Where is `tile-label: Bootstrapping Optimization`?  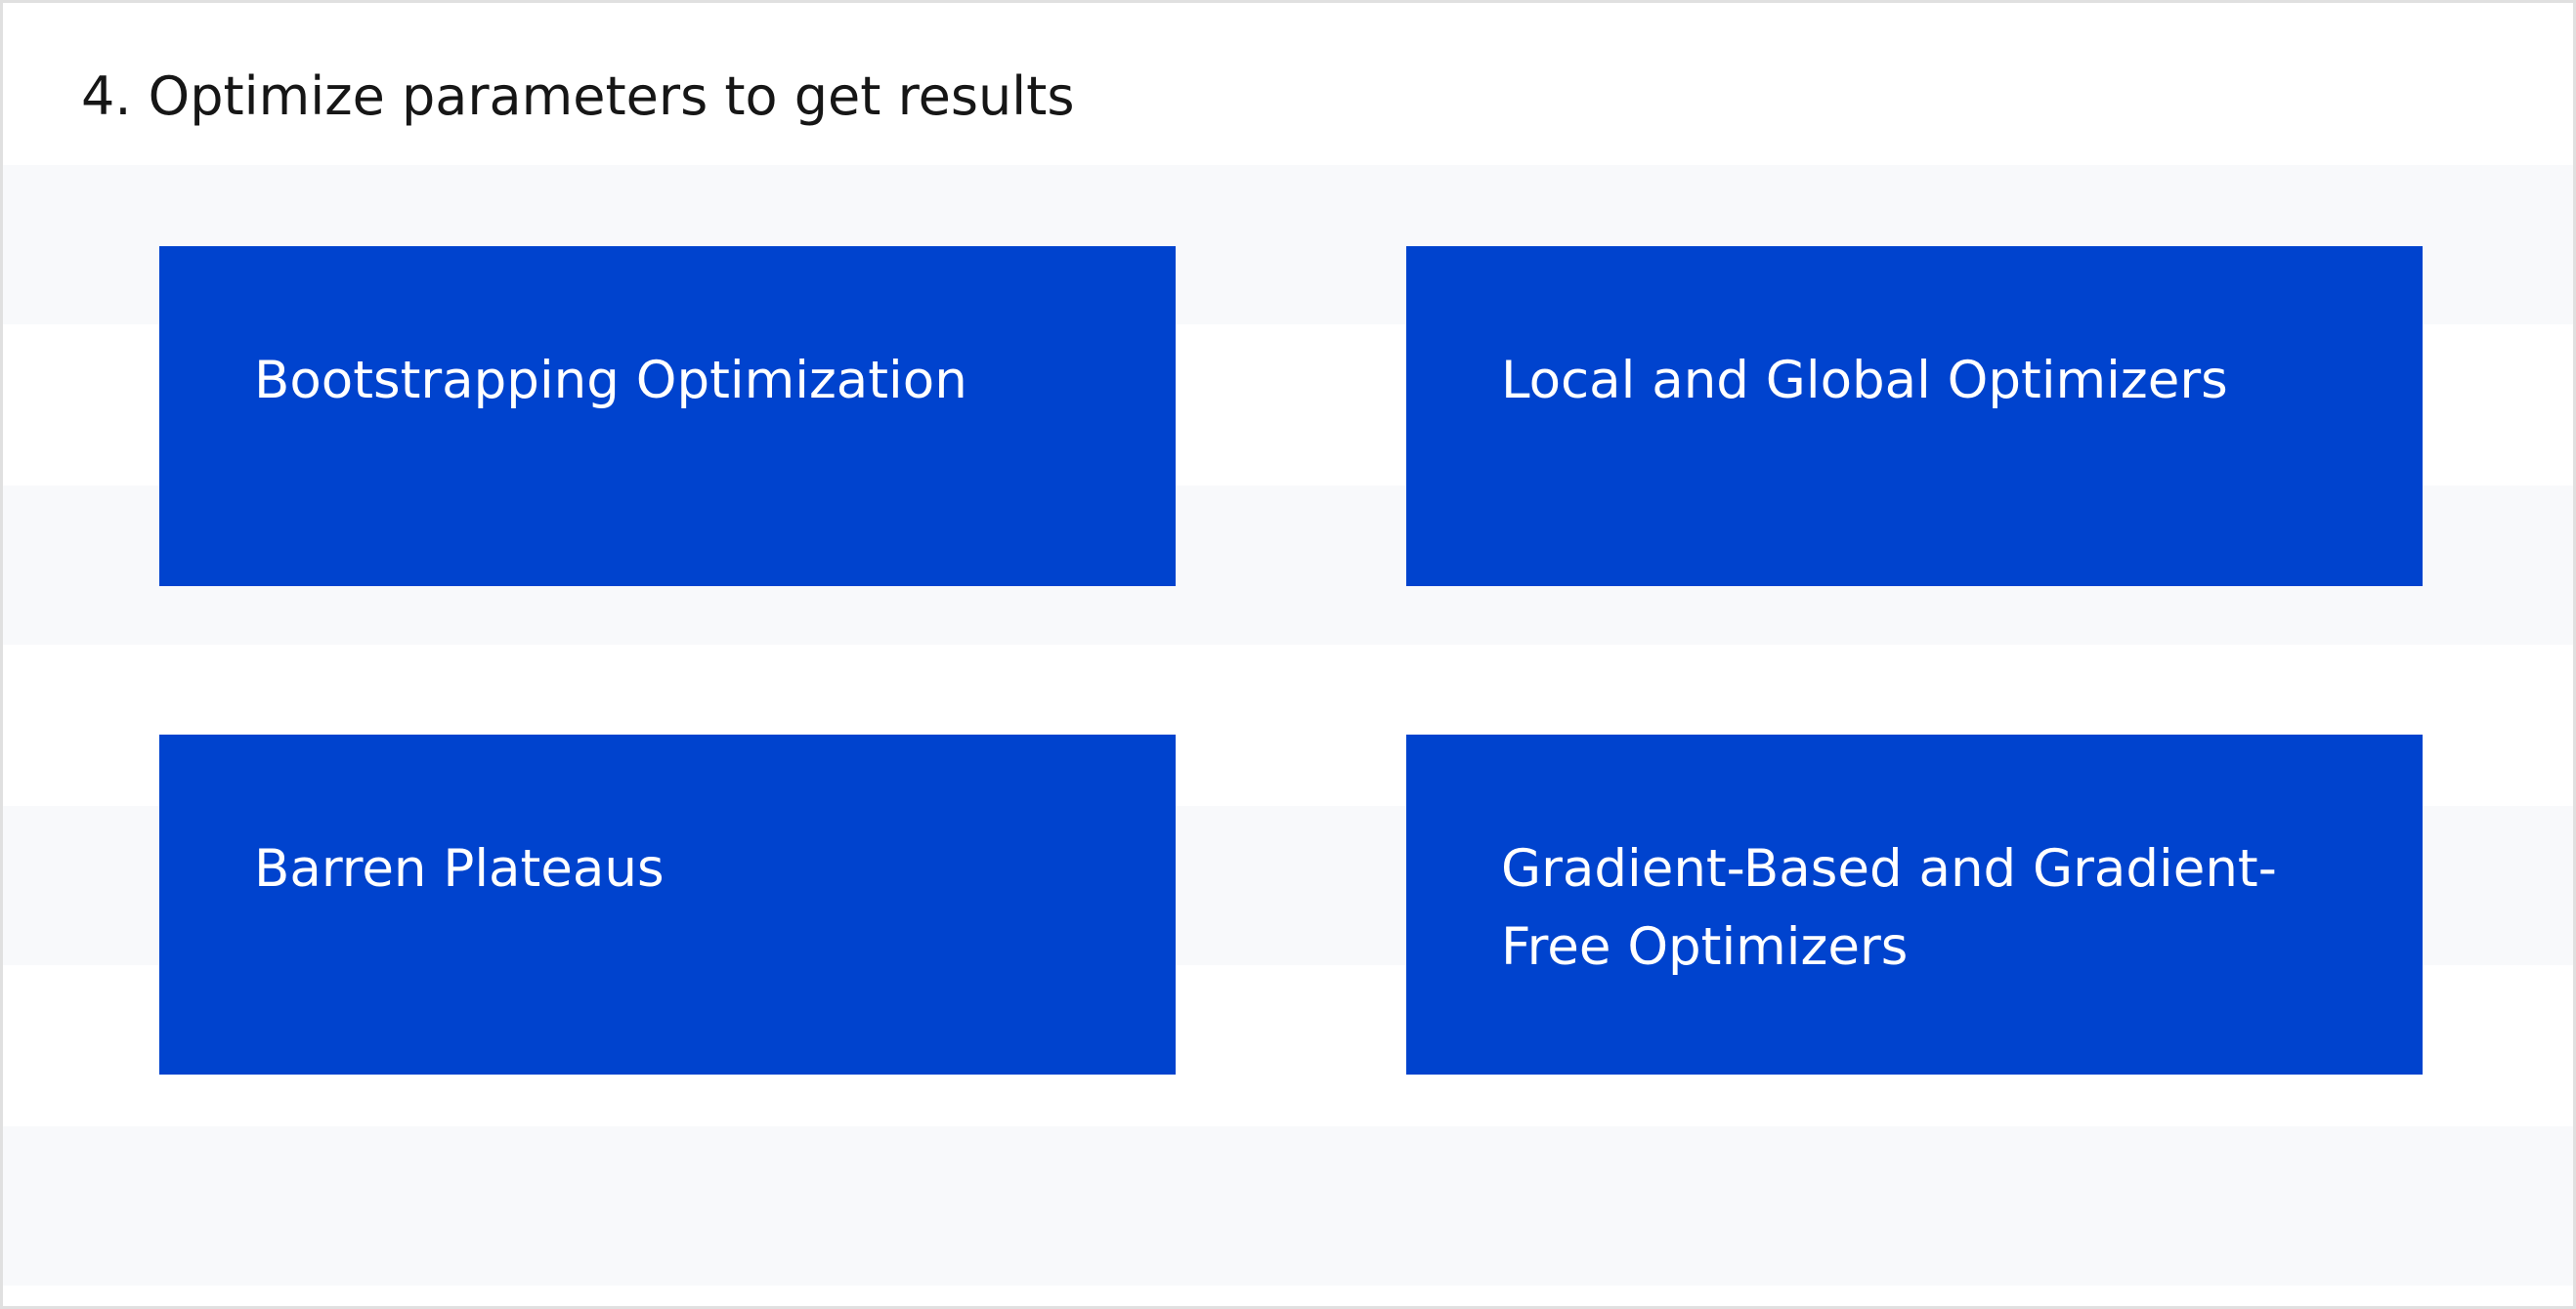
tile-label: Bootstrapping Optimization is located at coordinates (610, 380).